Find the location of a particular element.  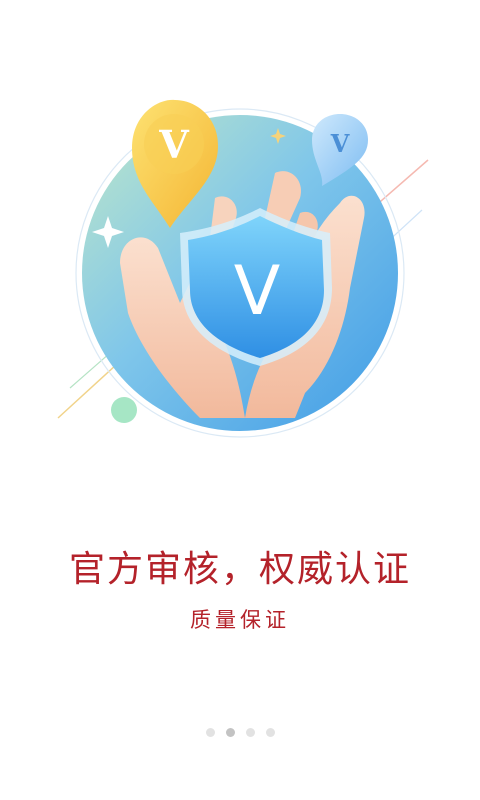

page-title: 官方审核，权威认证 is located at coordinates (239, 569).